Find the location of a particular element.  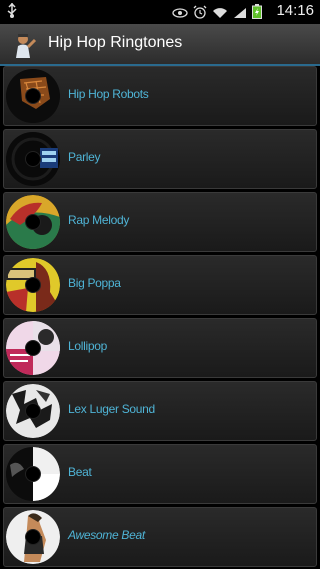

ringtone-item-parley: Parley is located at coordinates (160, 159).